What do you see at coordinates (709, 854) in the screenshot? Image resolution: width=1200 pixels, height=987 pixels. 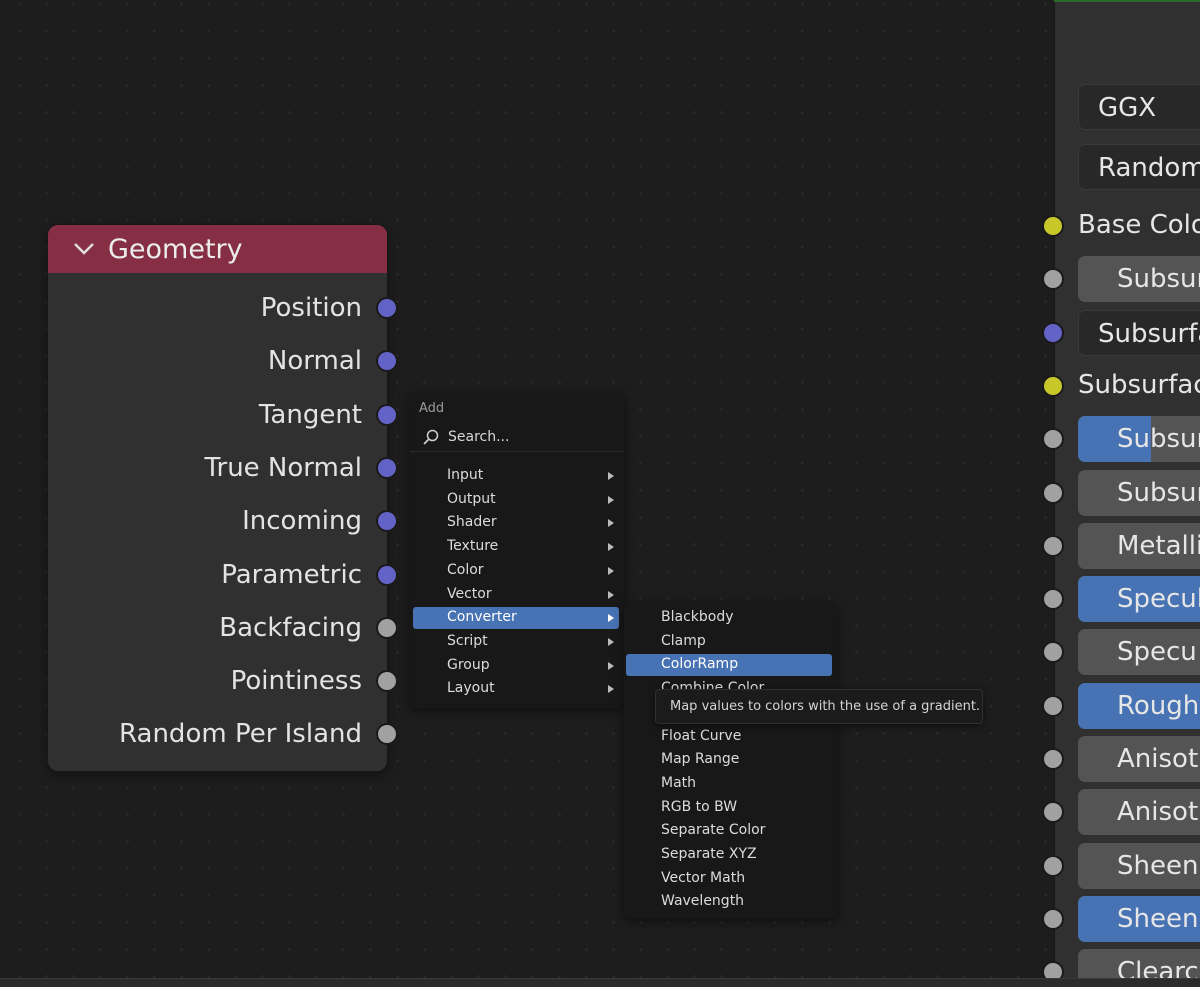 I see `submenu-item-label: Separate XYZ` at bounding box center [709, 854].